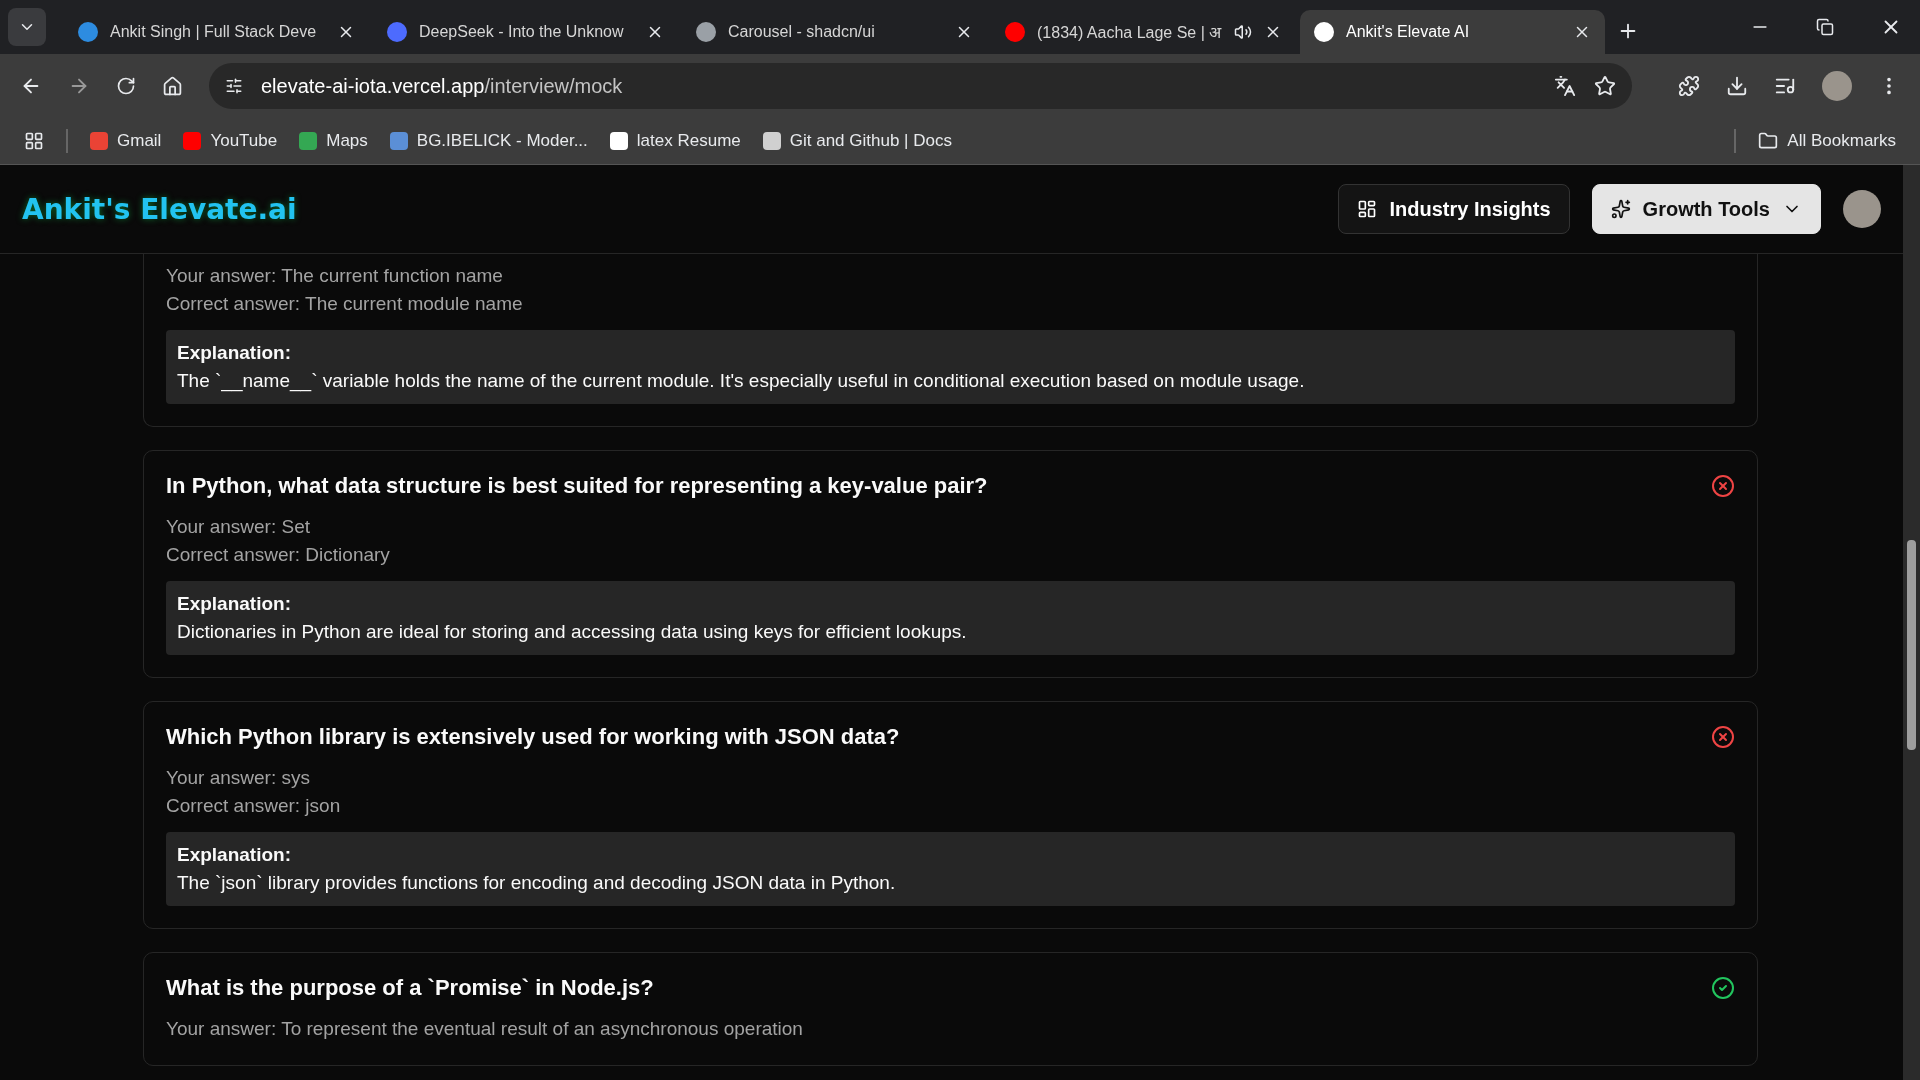 The image size is (1920, 1080). Describe the element at coordinates (1689, 86) in the screenshot. I see `extensions-icon` at that location.